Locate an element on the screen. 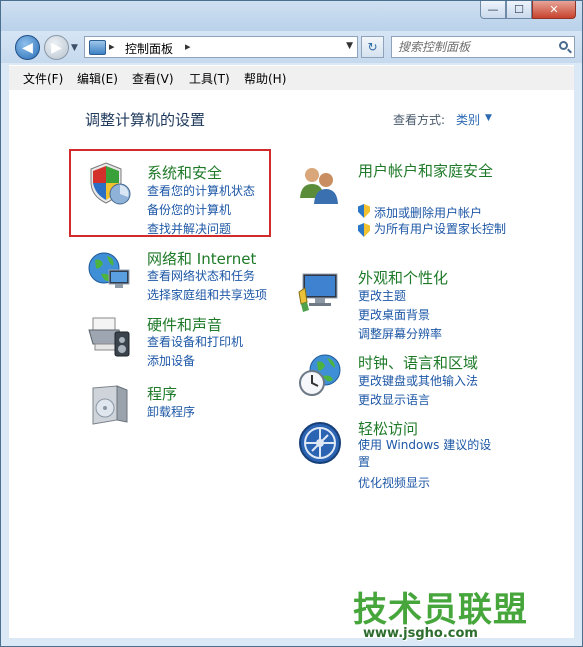 This screenshot has width=583, height=647. programs-title: 程序 is located at coordinates (162, 393).